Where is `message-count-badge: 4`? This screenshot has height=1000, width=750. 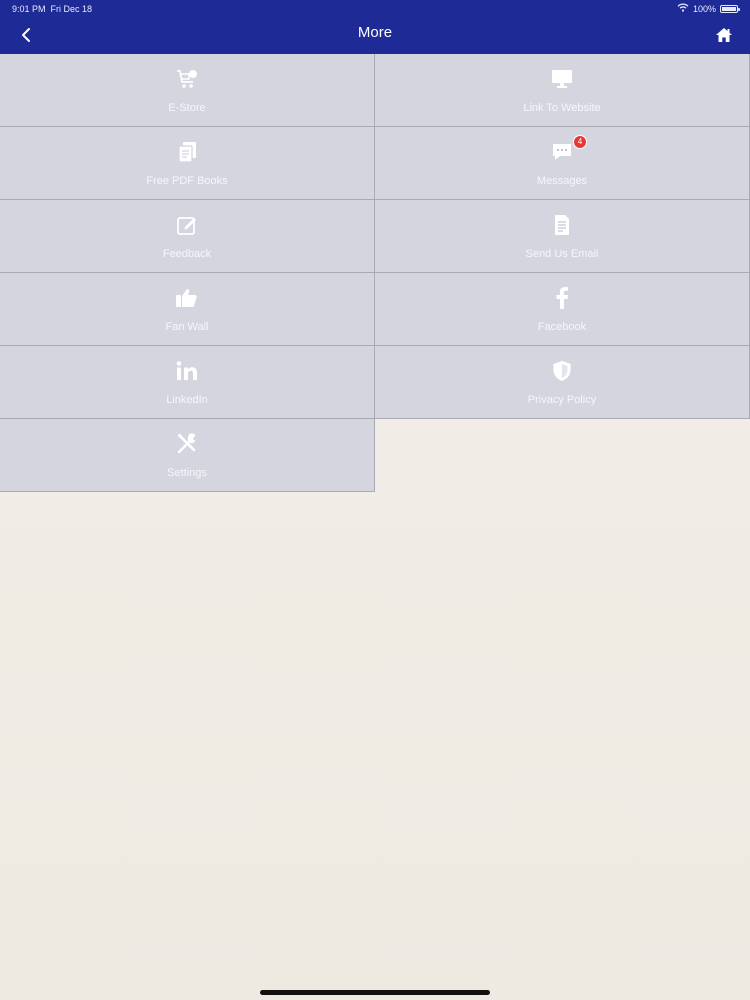 message-count-badge: 4 is located at coordinates (580, 142).